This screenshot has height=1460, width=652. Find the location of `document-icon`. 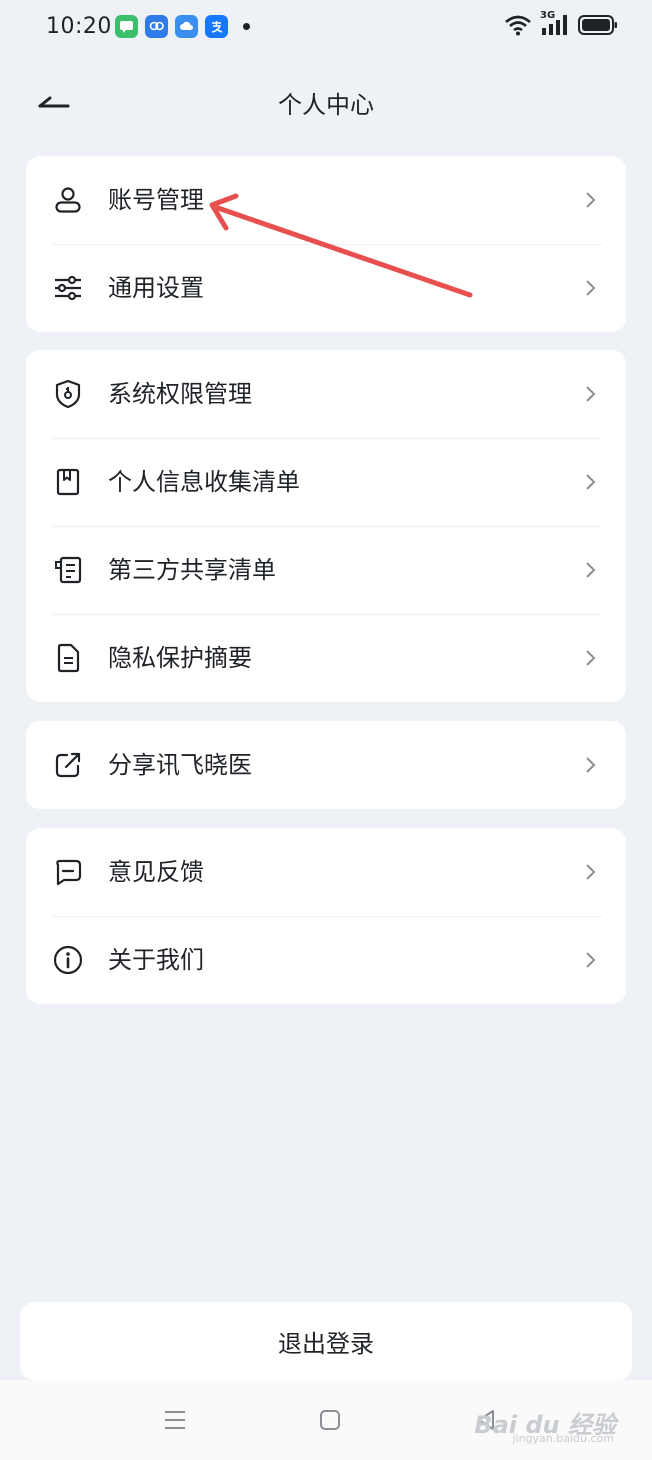

document-icon is located at coordinates (68, 658).